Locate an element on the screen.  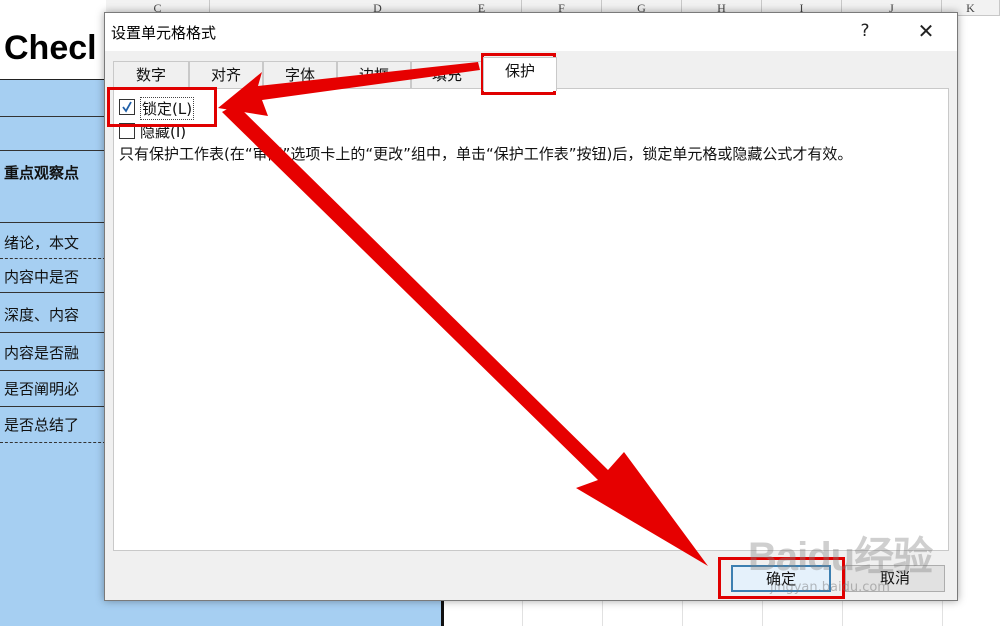
table-cell: 是否总结了 is located at coordinates (55, 424).